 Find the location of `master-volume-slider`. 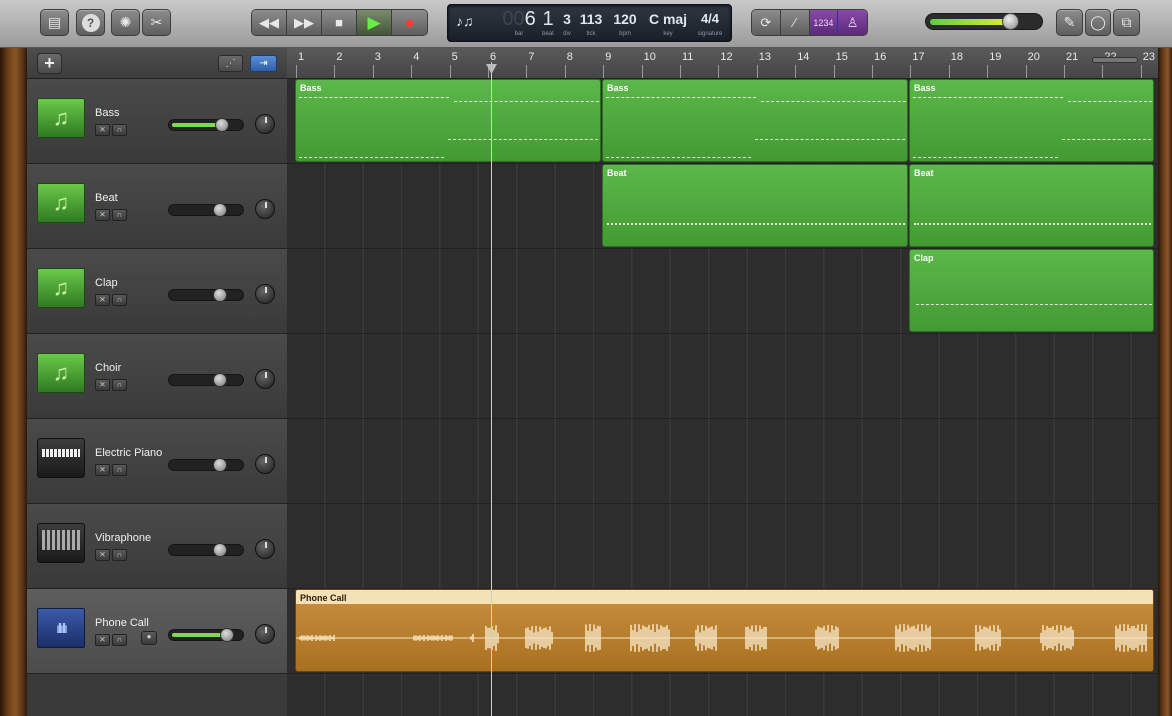

master-volume-slider is located at coordinates (984, 21).